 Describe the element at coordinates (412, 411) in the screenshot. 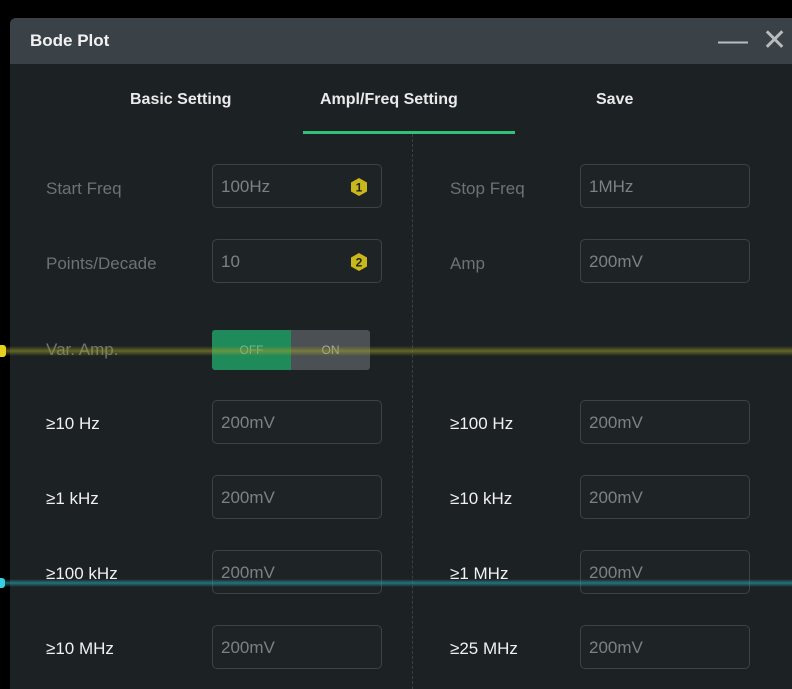

I see `grid-divider` at that location.